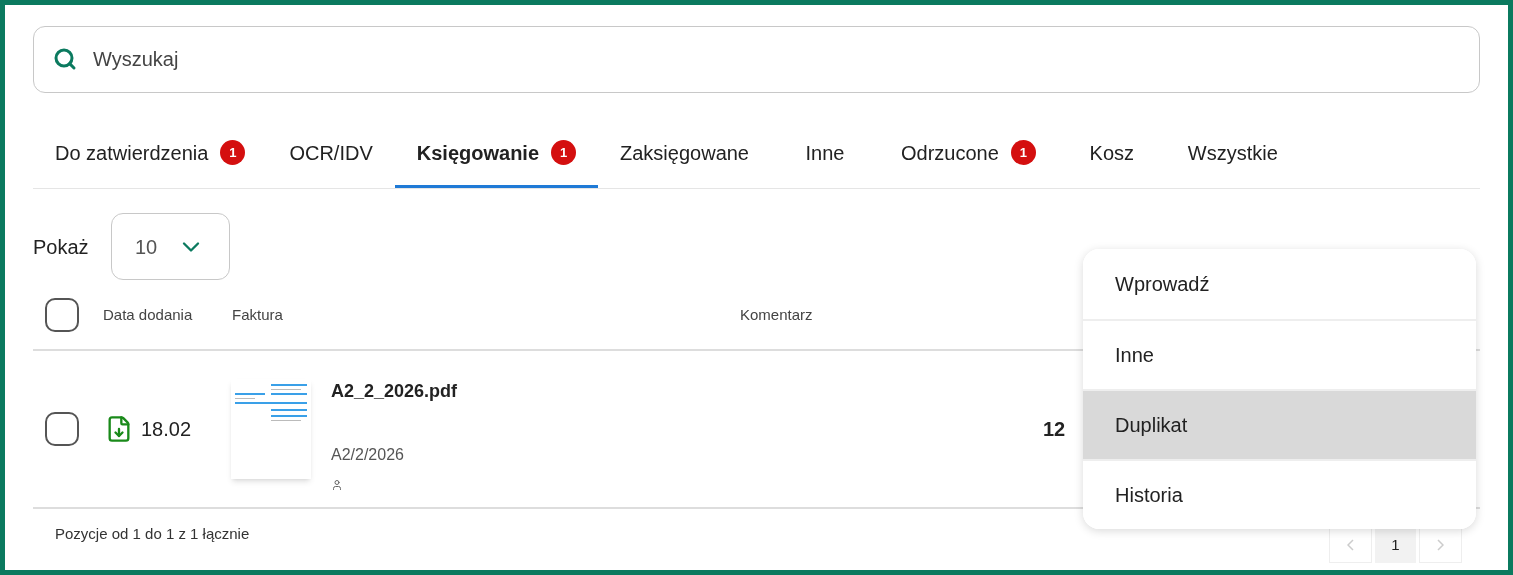 This screenshot has height=575, width=1513. What do you see at coordinates (776, 314) in the screenshot?
I see `column-header: Komentarz` at bounding box center [776, 314].